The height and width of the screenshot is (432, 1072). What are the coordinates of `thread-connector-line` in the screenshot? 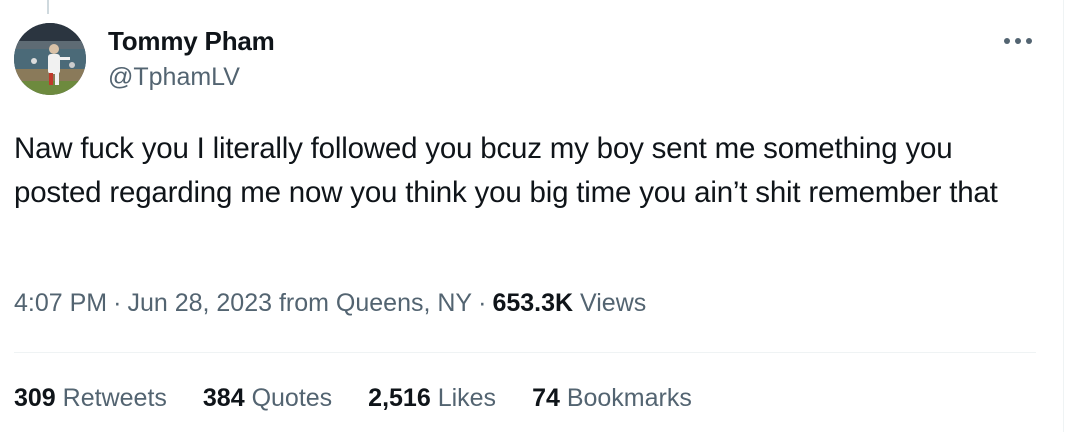 It's located at (48, 7).